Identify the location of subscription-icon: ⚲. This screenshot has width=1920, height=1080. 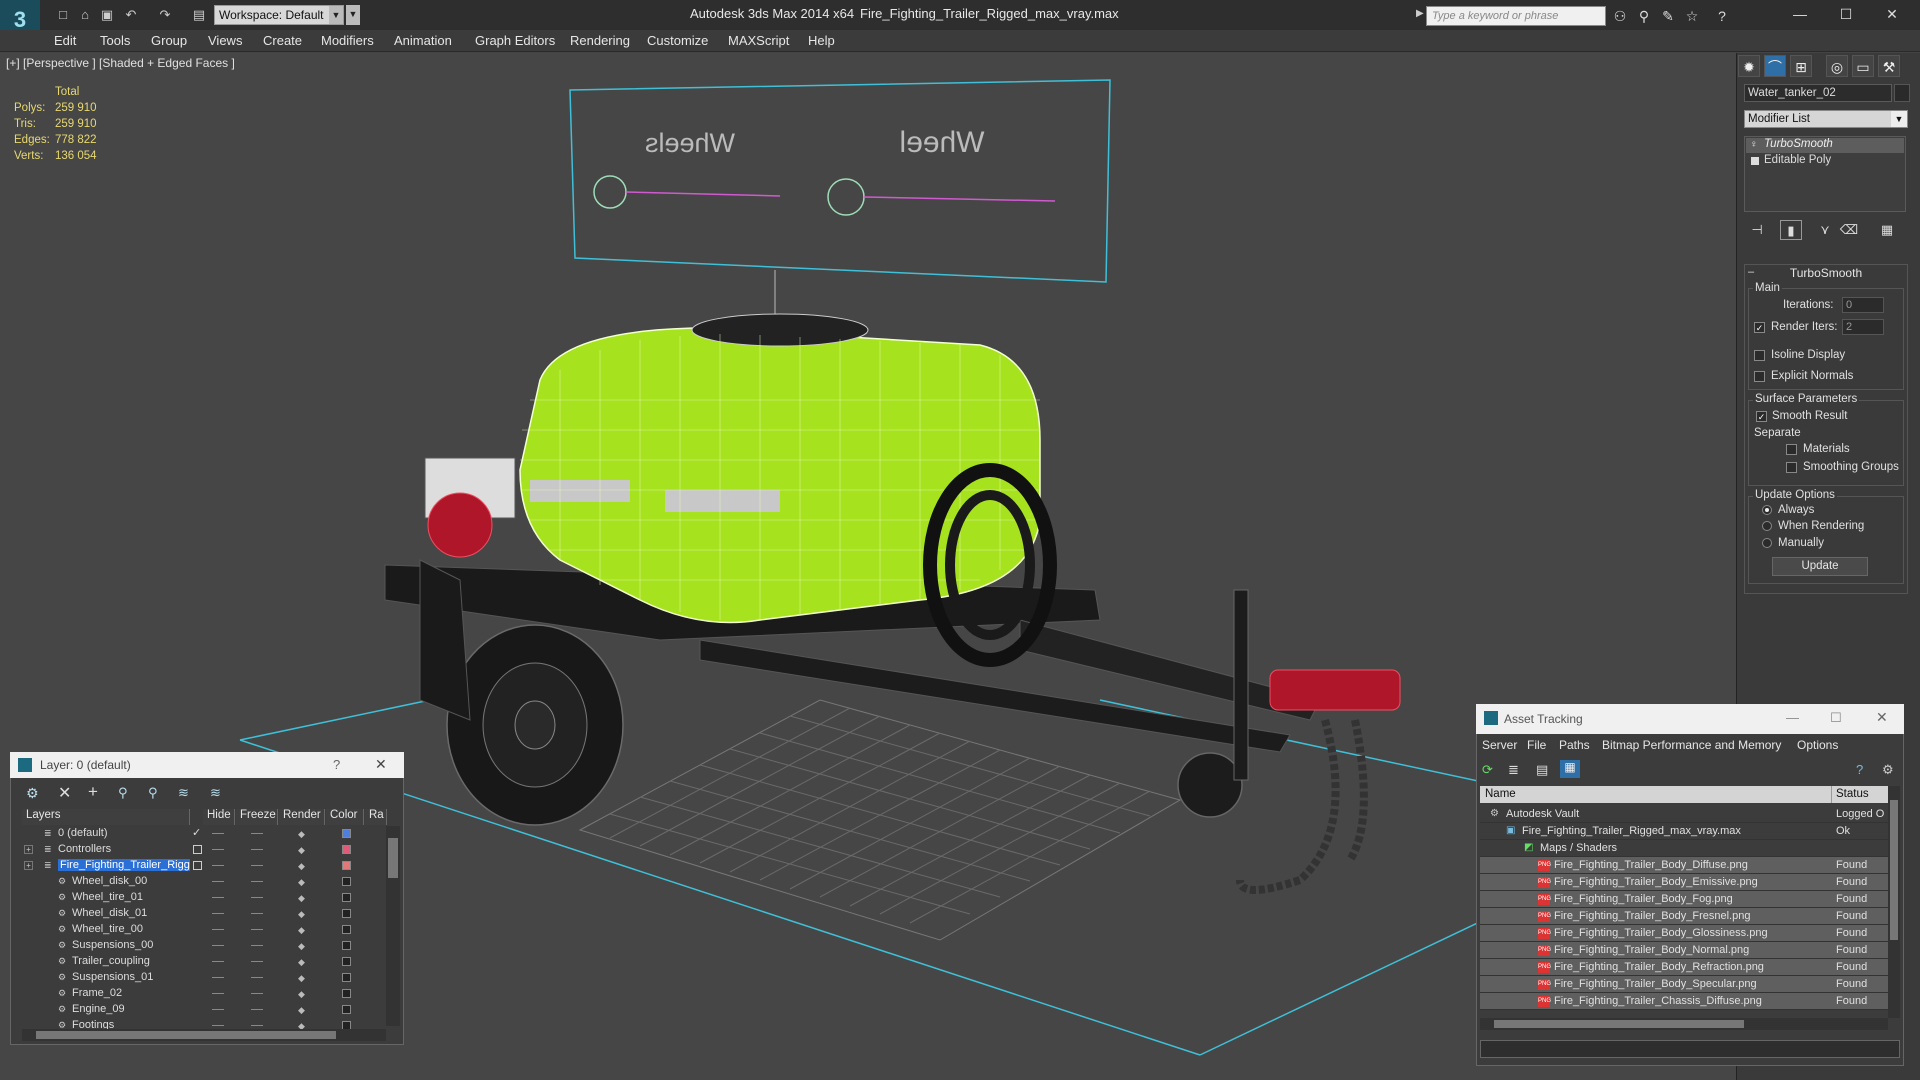
(1644, 16).